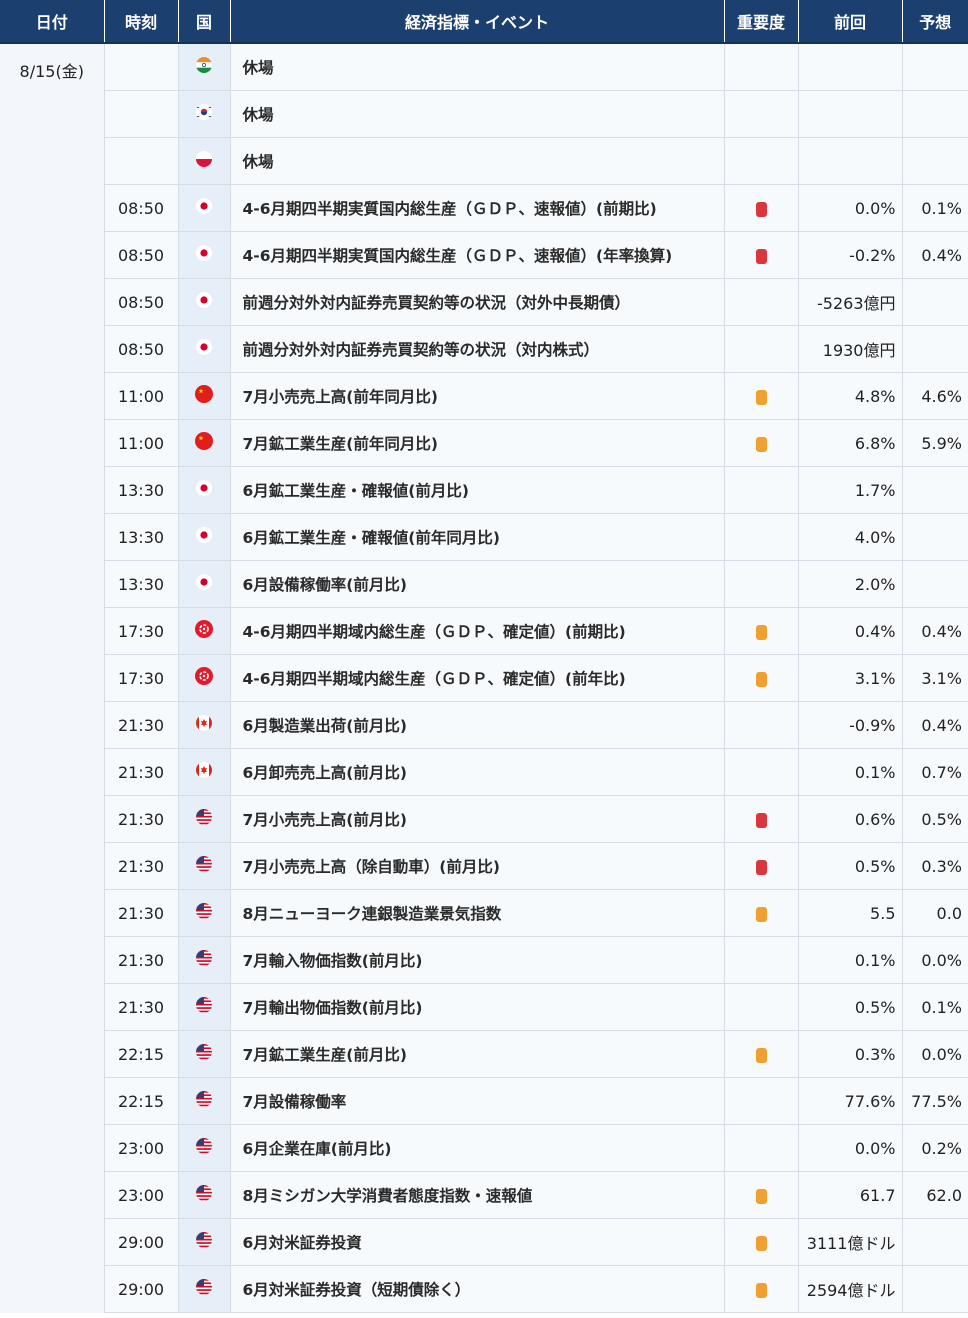 The width and height of the screenshot is (968, 1318). What do you see at coordinates (850, 114) in the screenshot?
I see `previous-cell` at bounding box center [850, 114].